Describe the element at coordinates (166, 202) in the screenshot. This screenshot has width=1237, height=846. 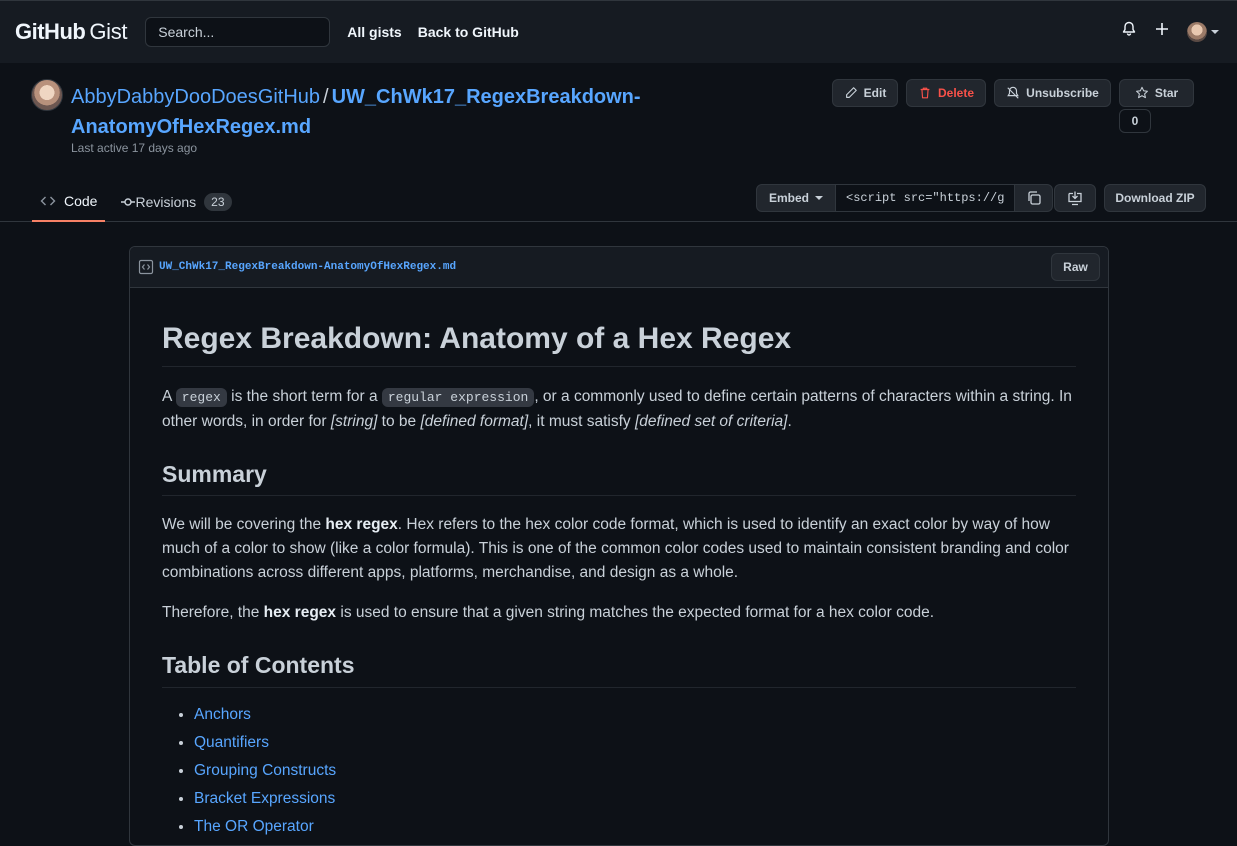
I see `tab-revisions-label: Revisions` at that location.